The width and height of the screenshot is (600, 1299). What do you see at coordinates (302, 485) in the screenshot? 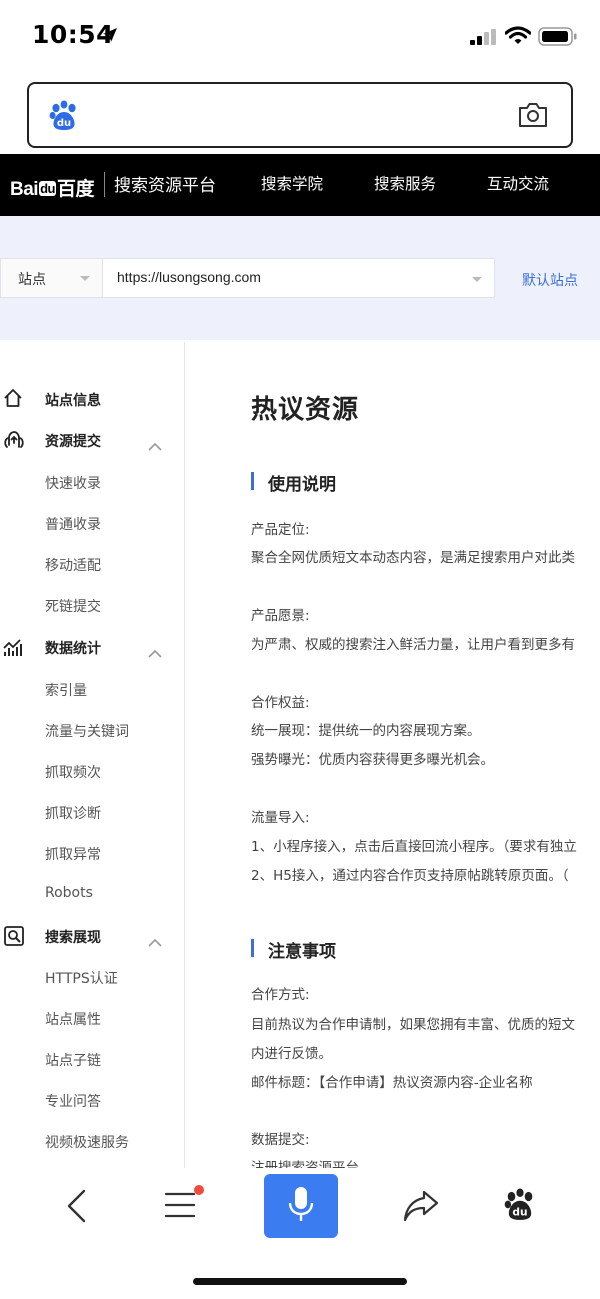
I see `section-heading-text: 使用说明` at bounding box center [302, 485].